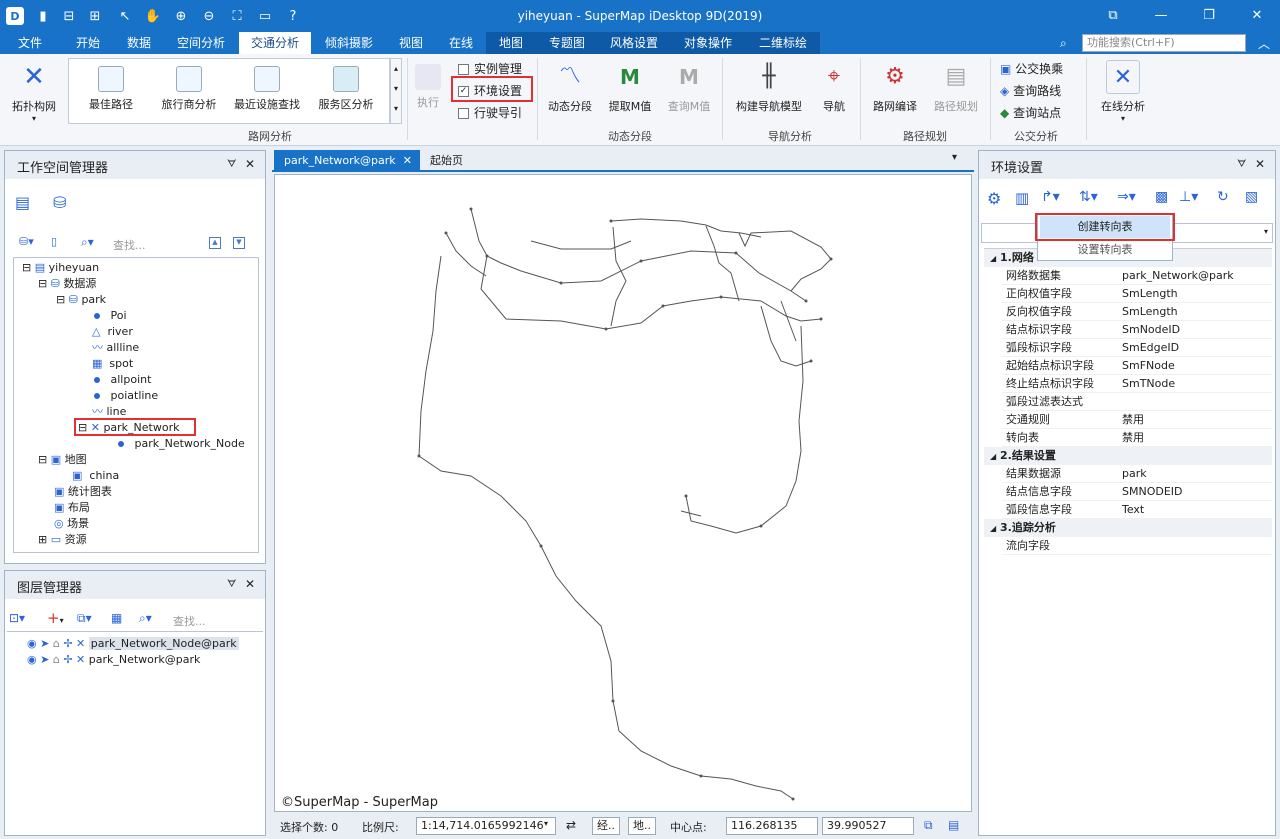 Image resolution: width=1280 pixels, height=839 pixels. I want to click on tab-park-network: park_Network@park ✕, so click(347, 161).